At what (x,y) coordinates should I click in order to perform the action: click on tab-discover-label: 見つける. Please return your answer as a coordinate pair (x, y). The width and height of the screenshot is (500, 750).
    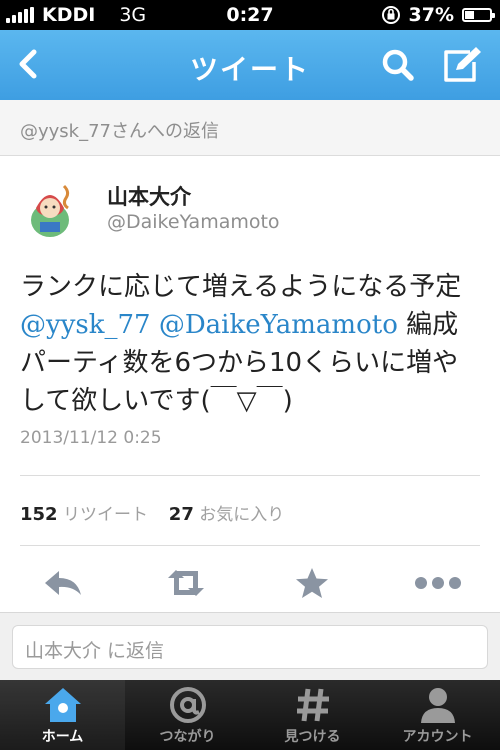
    Looking at the image, I should click on (312, 737).